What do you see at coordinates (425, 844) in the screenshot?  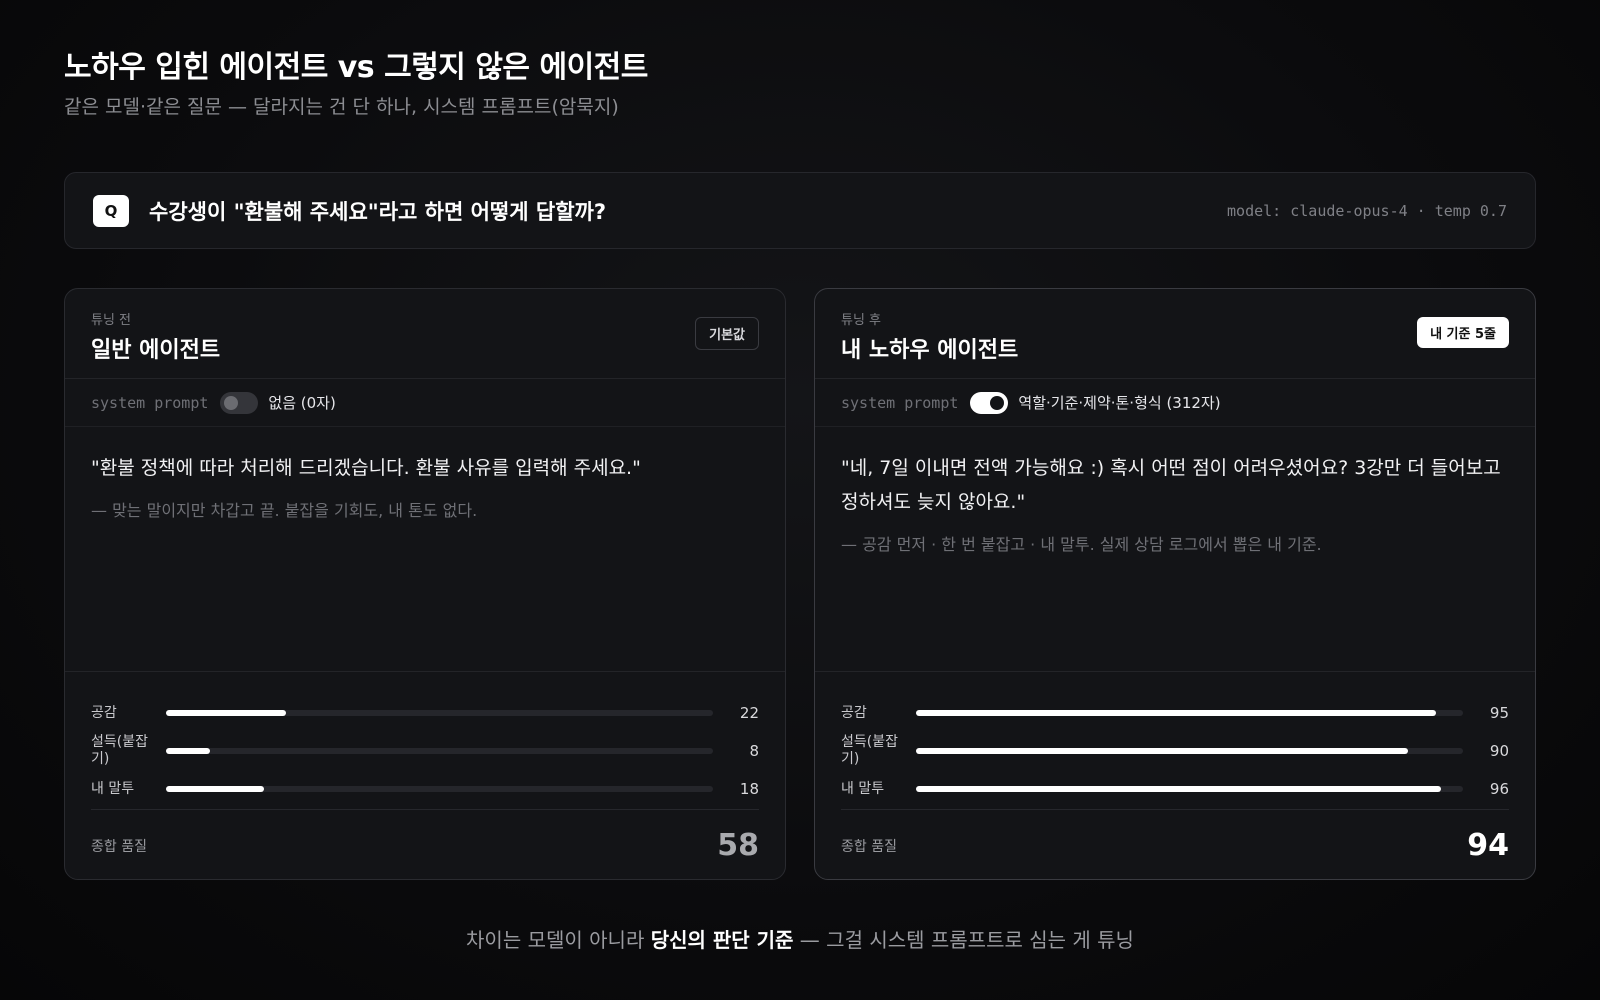 I see `total-quality: 종합 품질 58` at bounding box center [425, 844].